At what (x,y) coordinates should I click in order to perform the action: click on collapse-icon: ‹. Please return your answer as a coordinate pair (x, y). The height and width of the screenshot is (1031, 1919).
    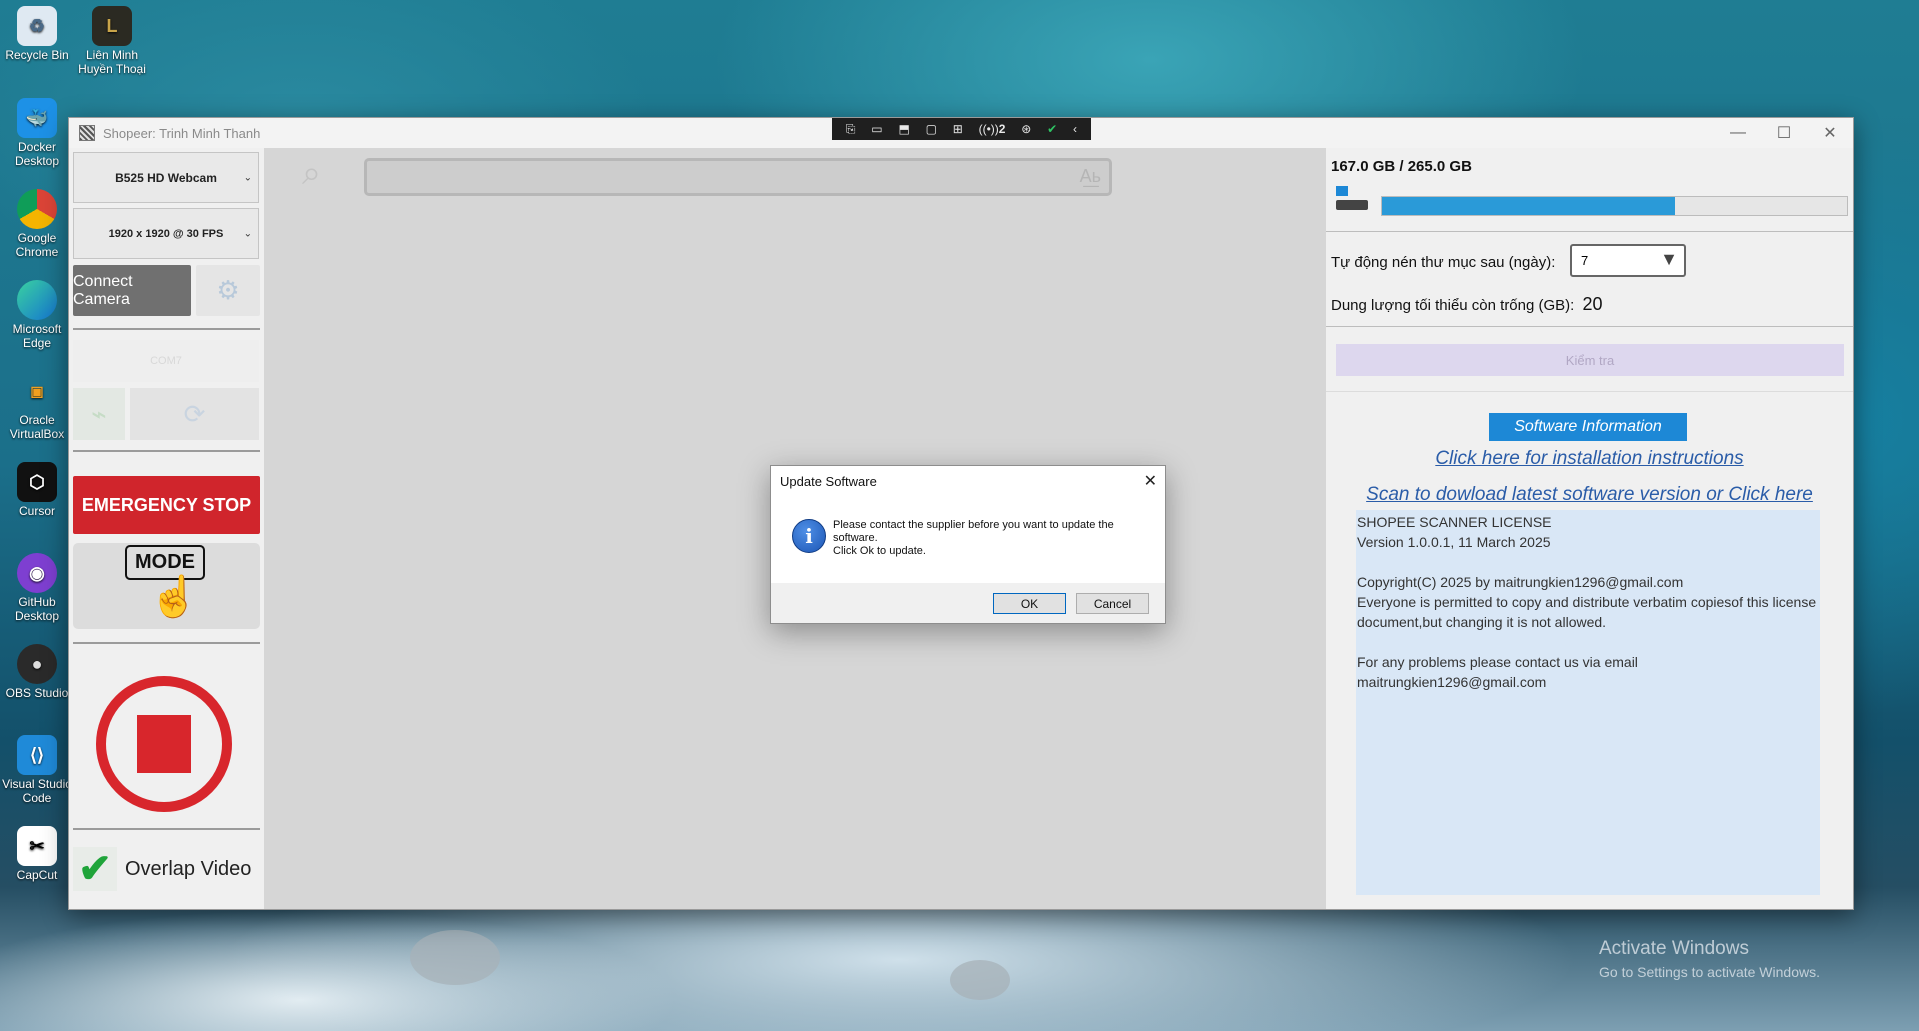
    Looking at the image, I should click on (1075, 129).